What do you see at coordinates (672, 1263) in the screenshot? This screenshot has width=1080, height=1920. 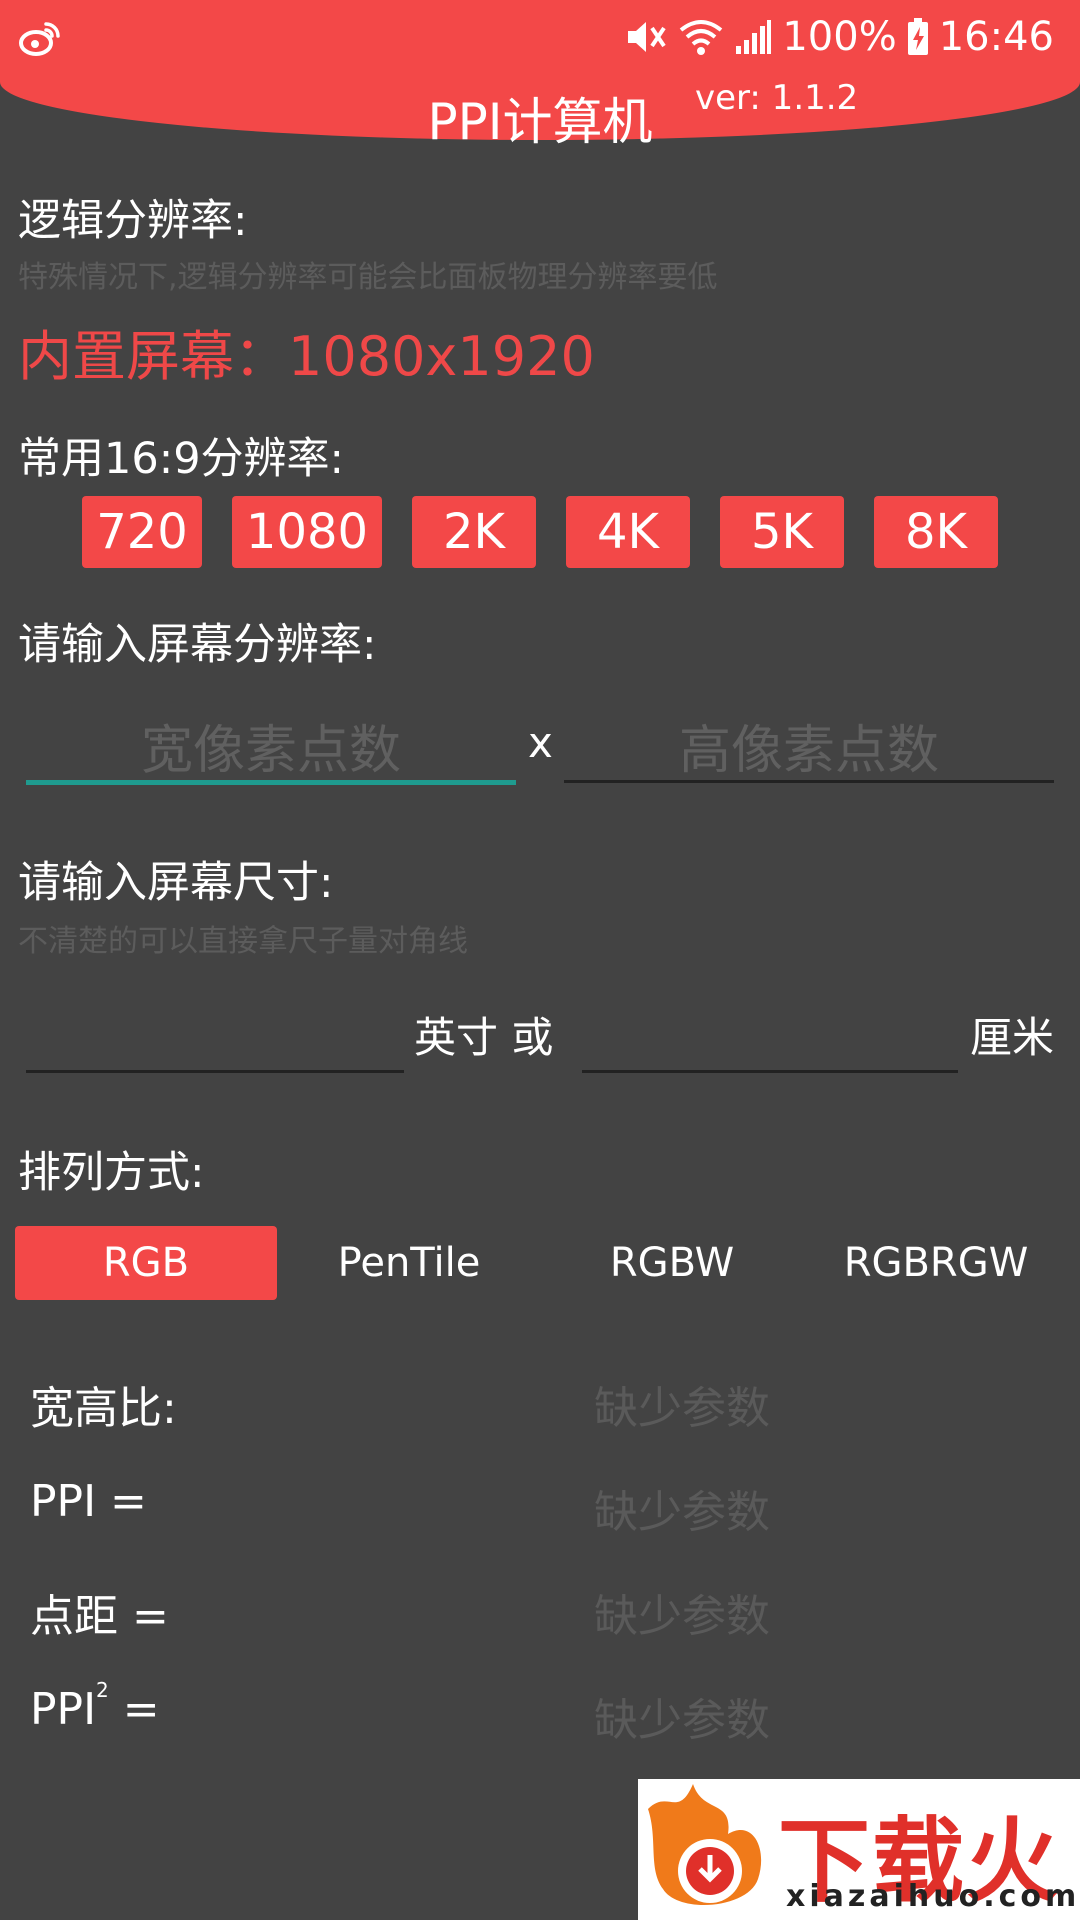 I see `arrangement-rgbw-option: RGBW` at bounding box center [672, 1263].